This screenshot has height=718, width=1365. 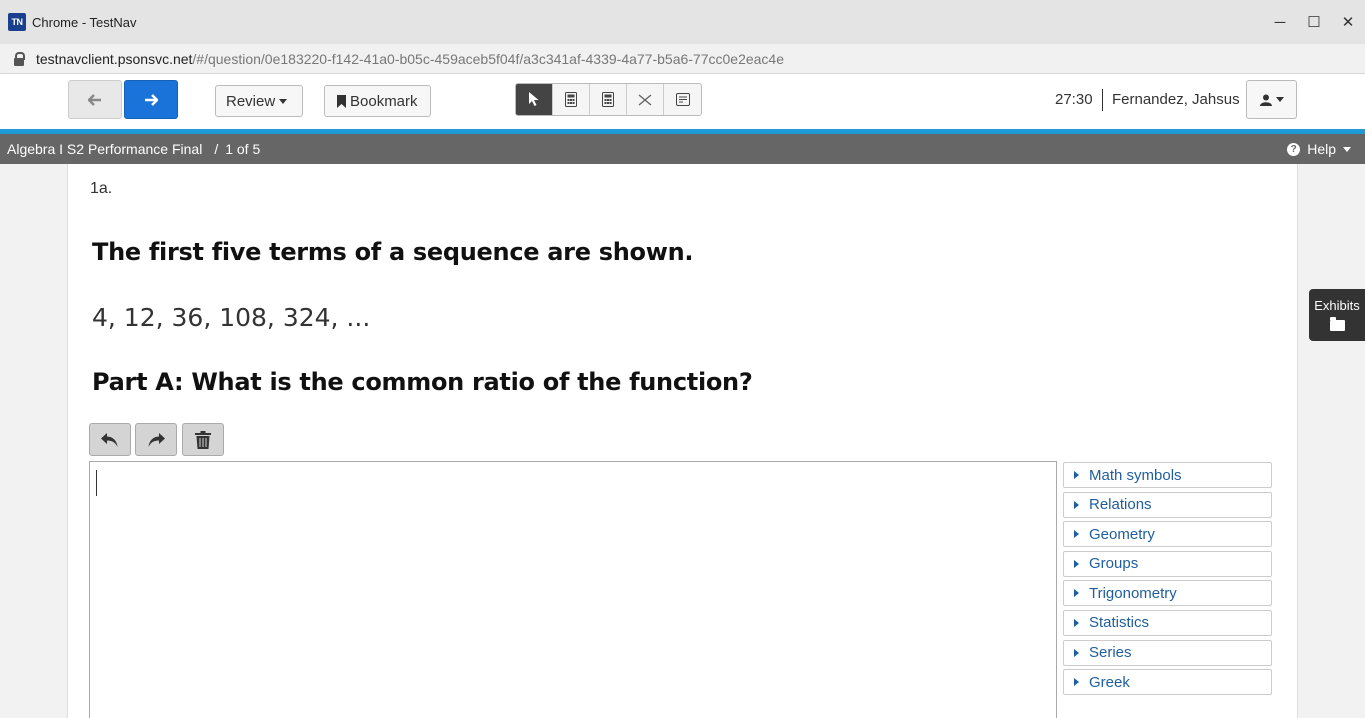 I want to click on window-controls: ─ ☐ ✕, so click(x=1314, y=22).